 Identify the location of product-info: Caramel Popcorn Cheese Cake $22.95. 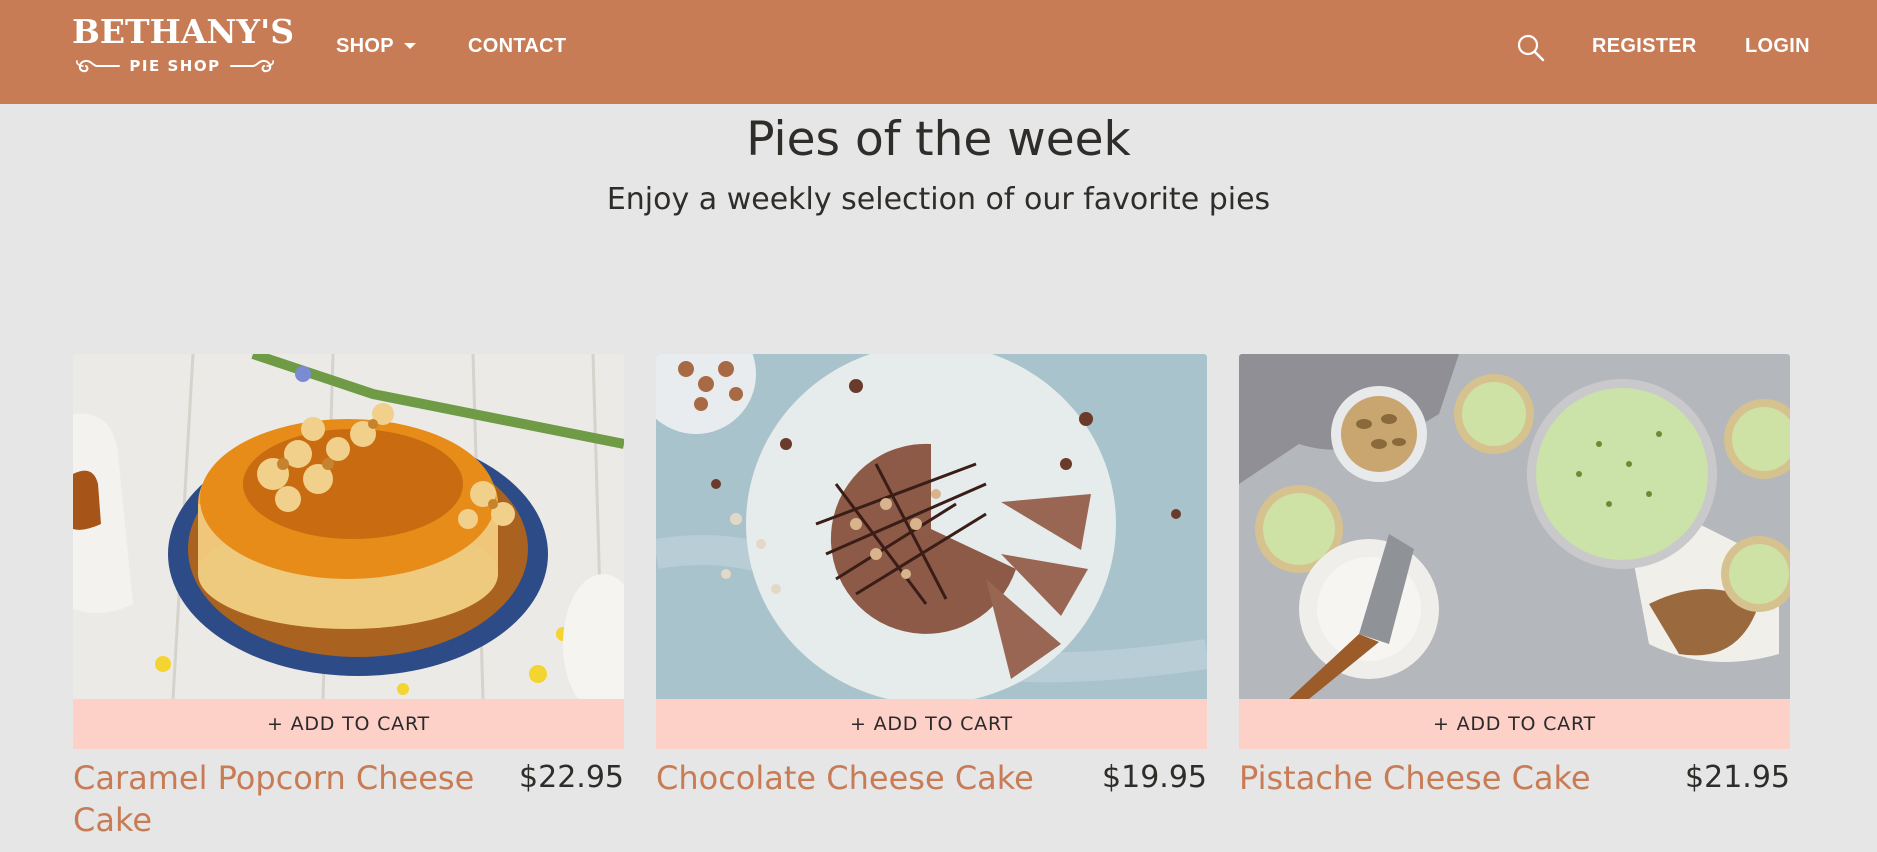
(348, 799).